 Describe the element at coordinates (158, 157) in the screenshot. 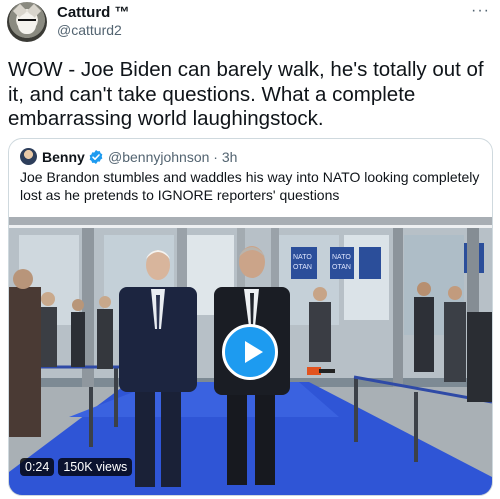

I see `quoted-handle: @bennyjohnson` at that location.